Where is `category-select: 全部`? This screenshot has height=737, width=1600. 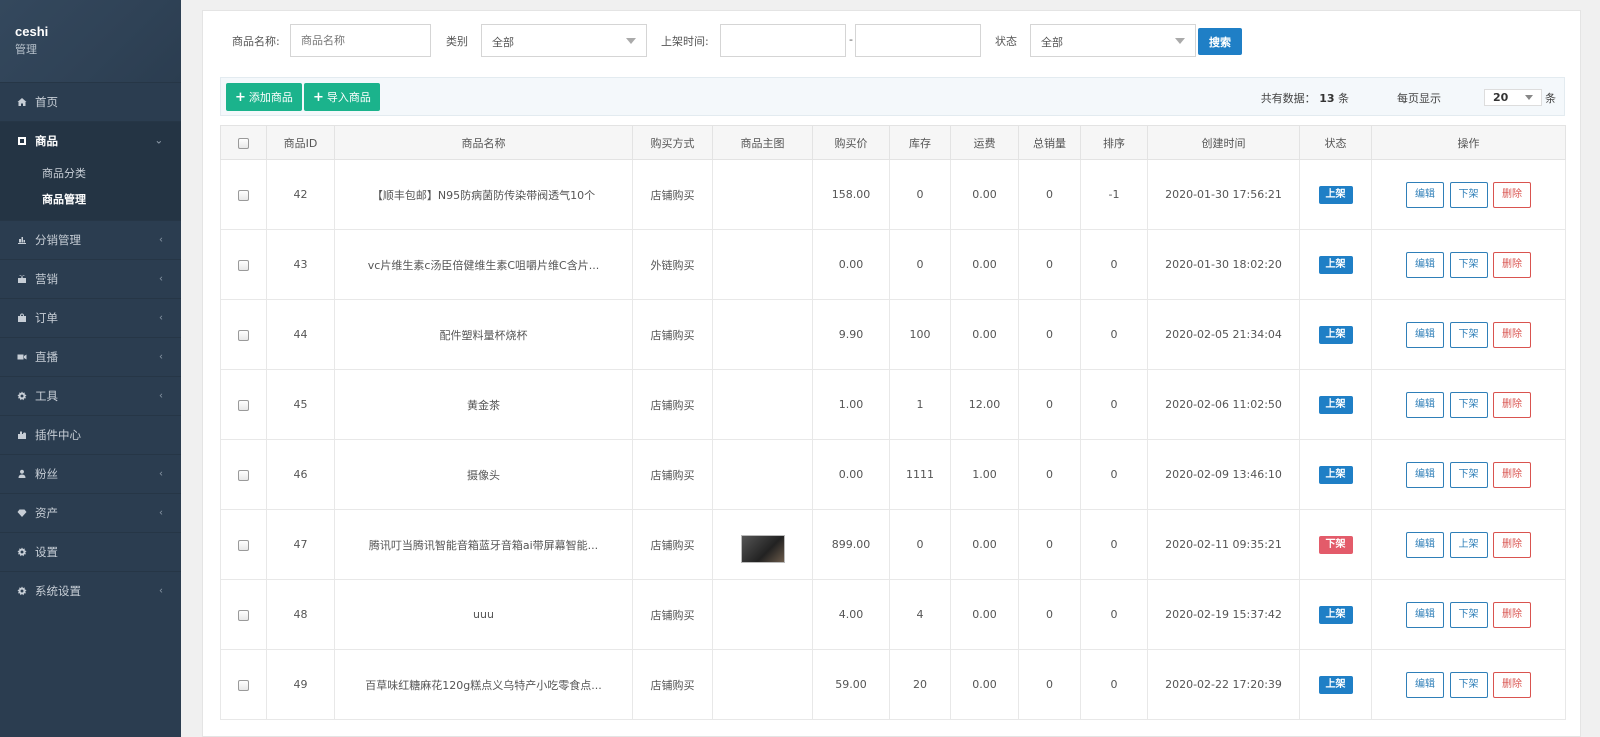
category-select: 全部 is located at coordinates (564, 40).